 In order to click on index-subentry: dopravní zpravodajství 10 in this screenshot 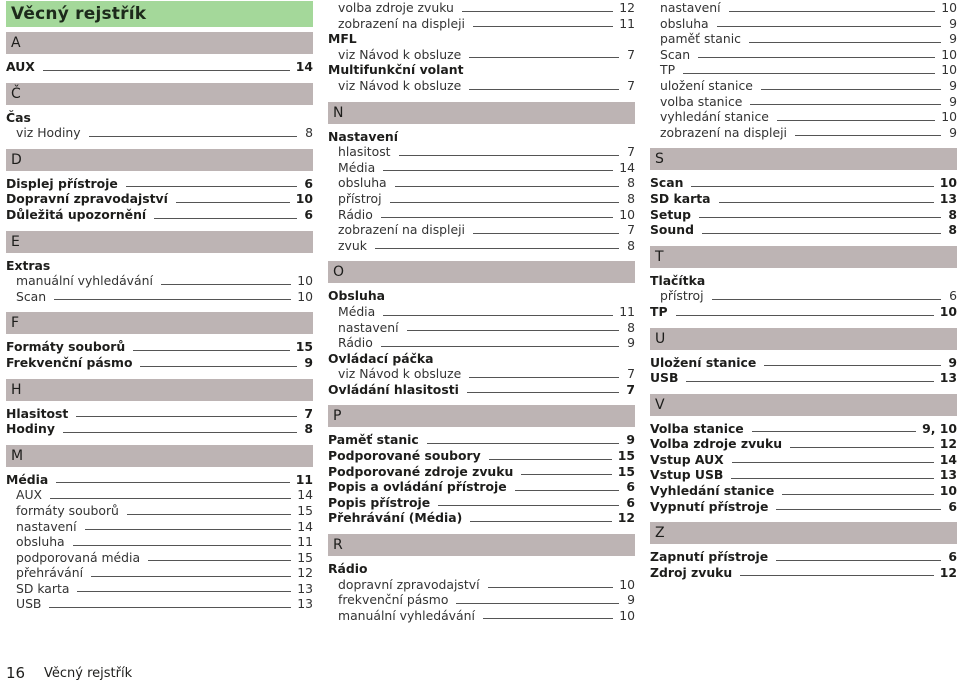, I will do `click(481, 585)`.